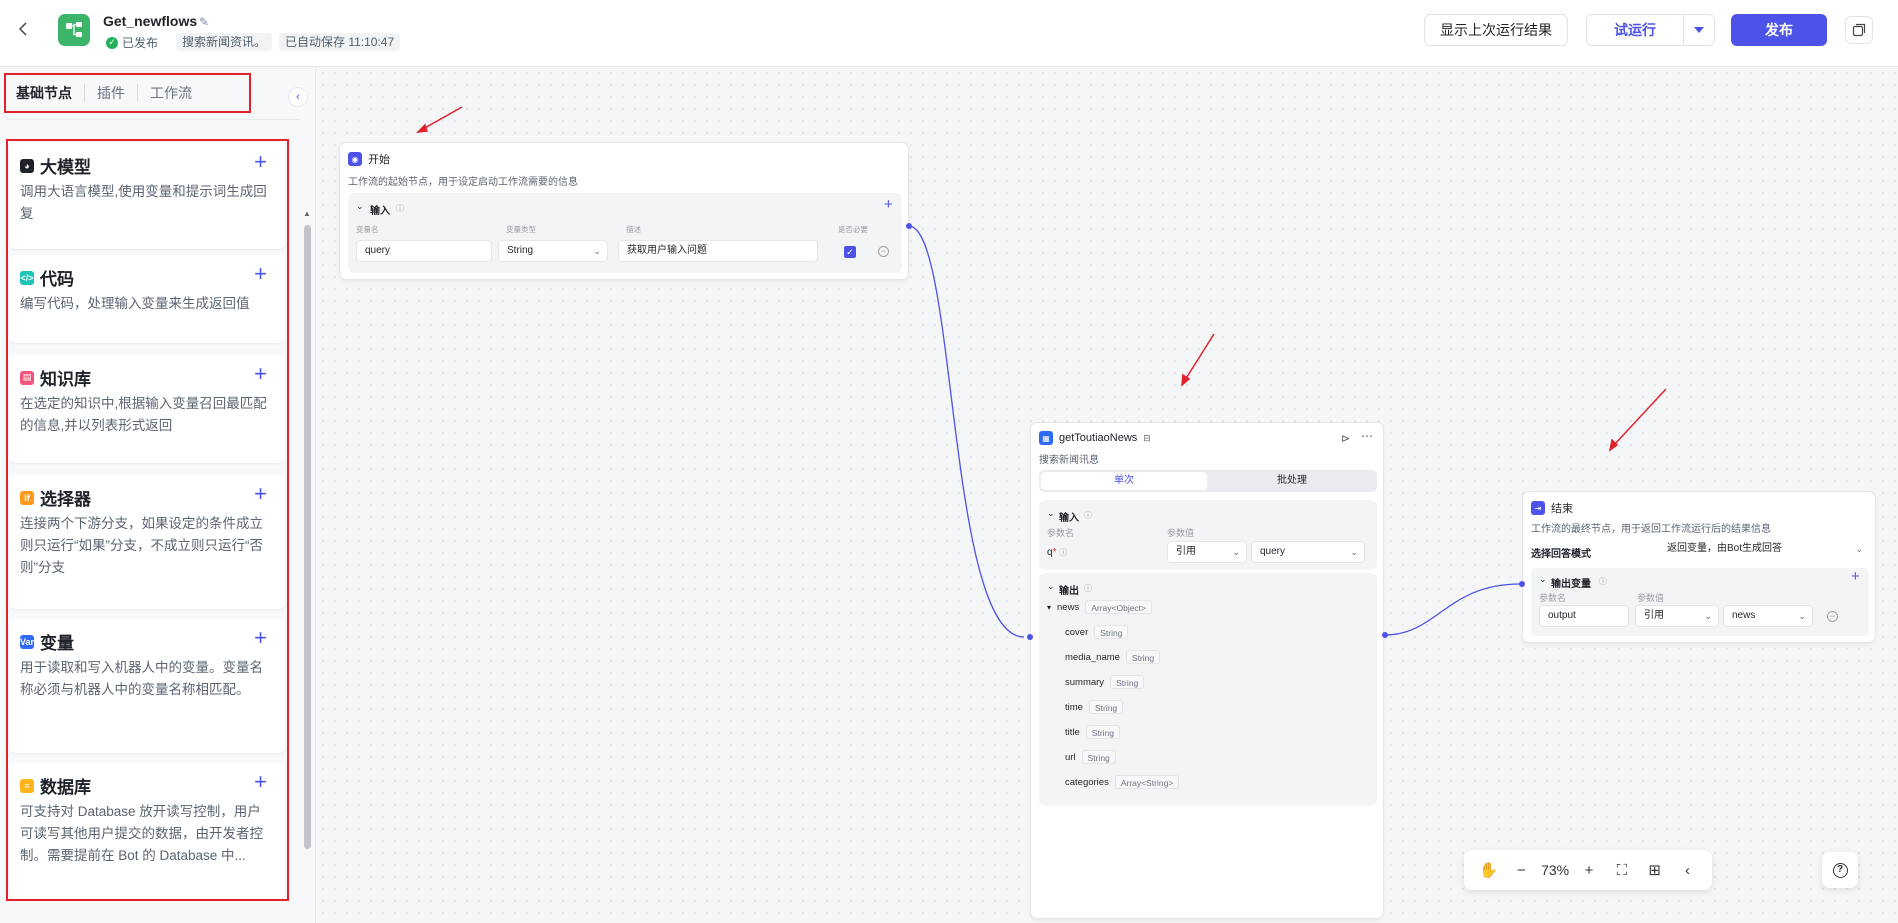 The height and width of the screenshot is (923, 1898). I want to click on knowledge-icon: ▤, so click(27, 377).